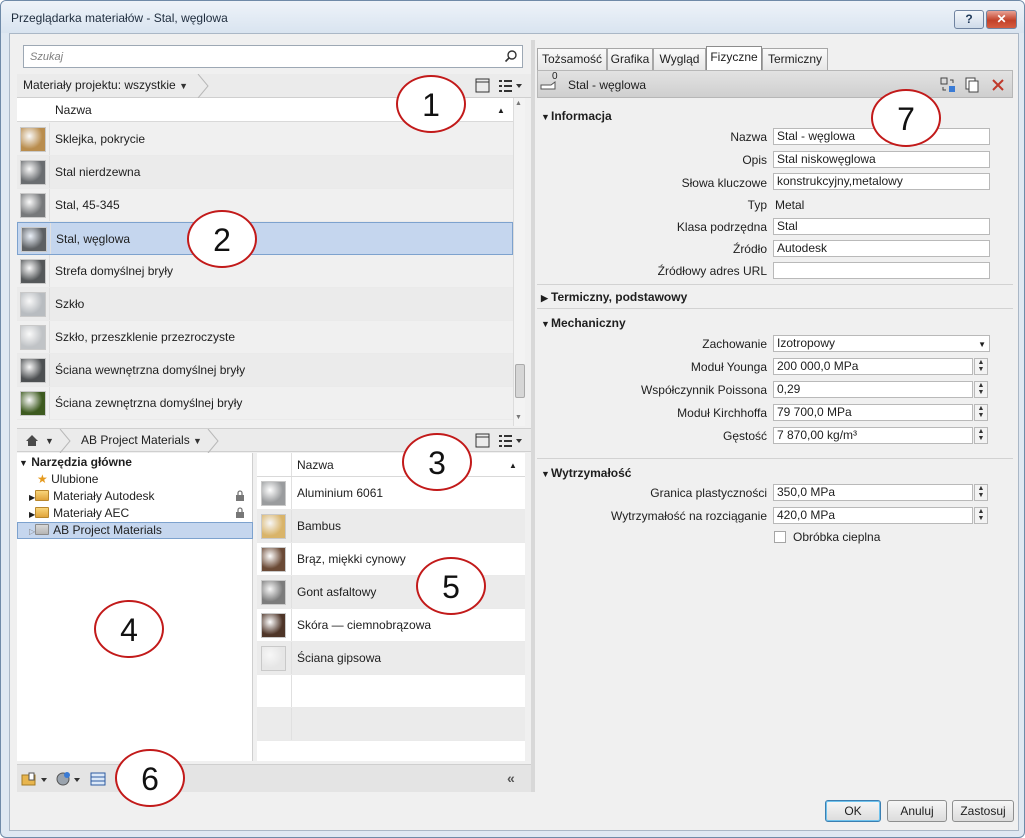 Image resolution: width=1025 pixels, height=838 pixels. Describe the element at coordinates (881, 159) in the screenshot. I see `description-field: Stal niskowęglowa` at that location.